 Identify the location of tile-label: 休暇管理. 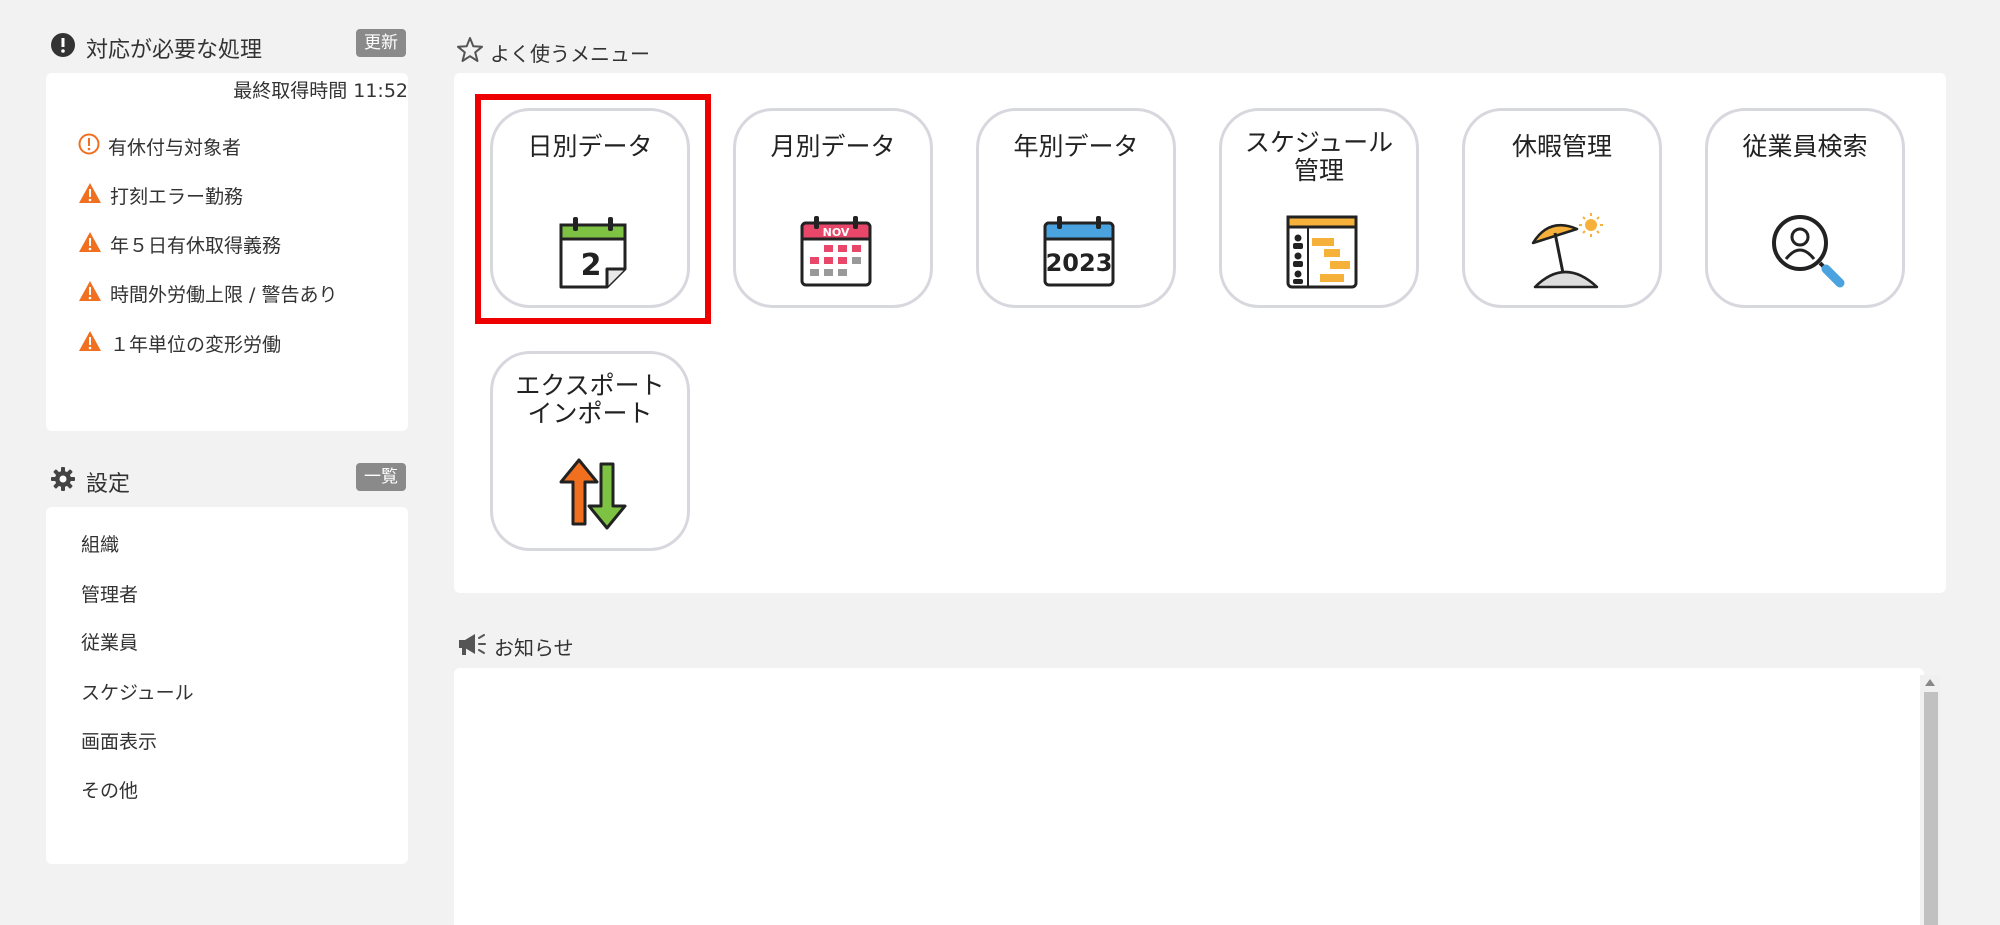
(1561, 146).